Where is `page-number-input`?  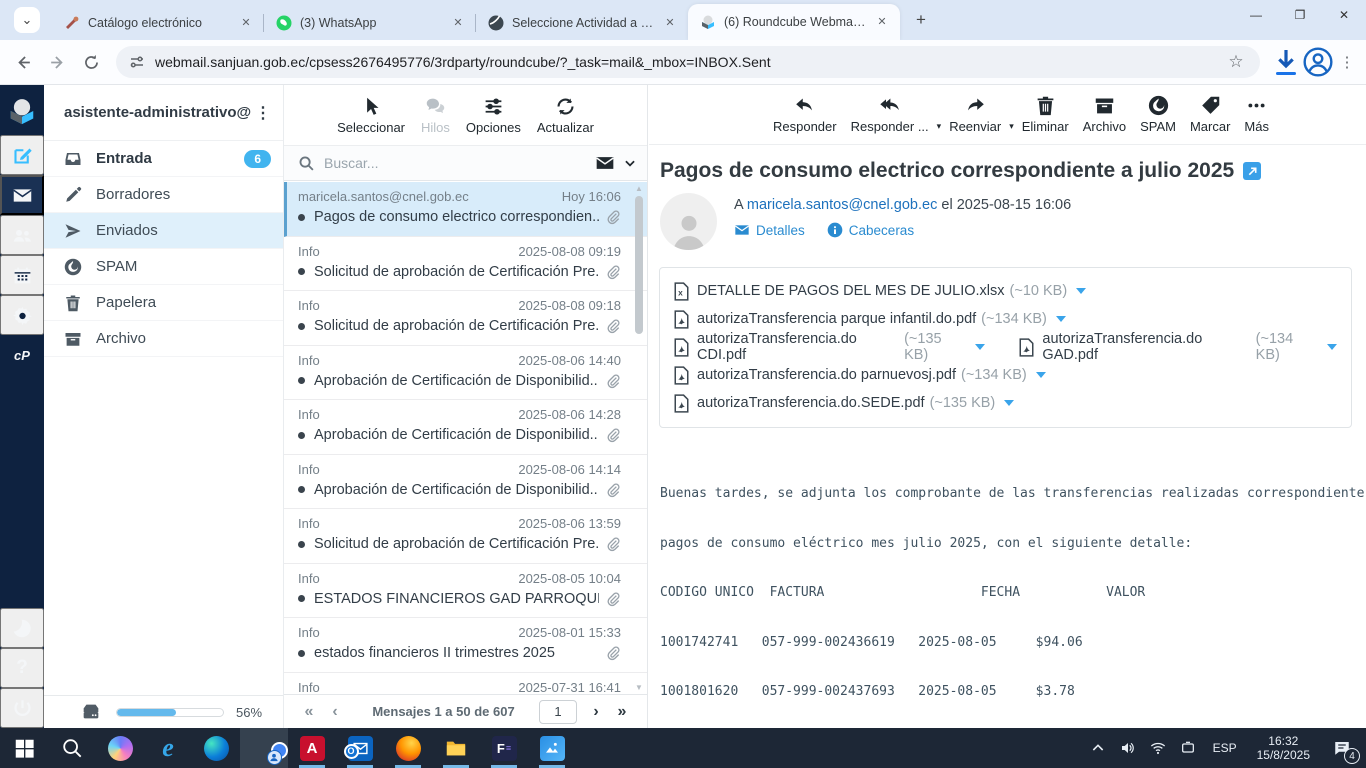 page-number-input is located at coordinates (558, 711).